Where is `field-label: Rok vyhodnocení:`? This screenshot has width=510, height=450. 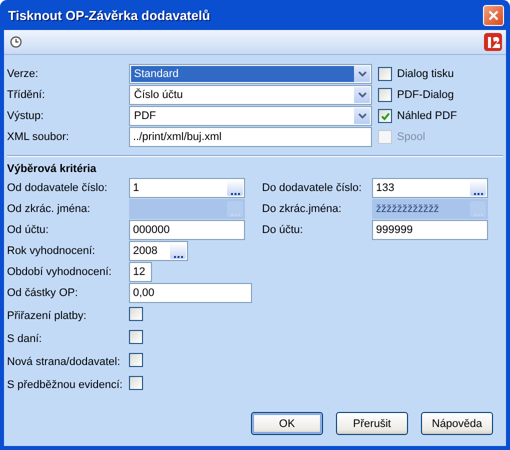 field-label: Rok vyhodnocení: is located at coordinates (51, 251).